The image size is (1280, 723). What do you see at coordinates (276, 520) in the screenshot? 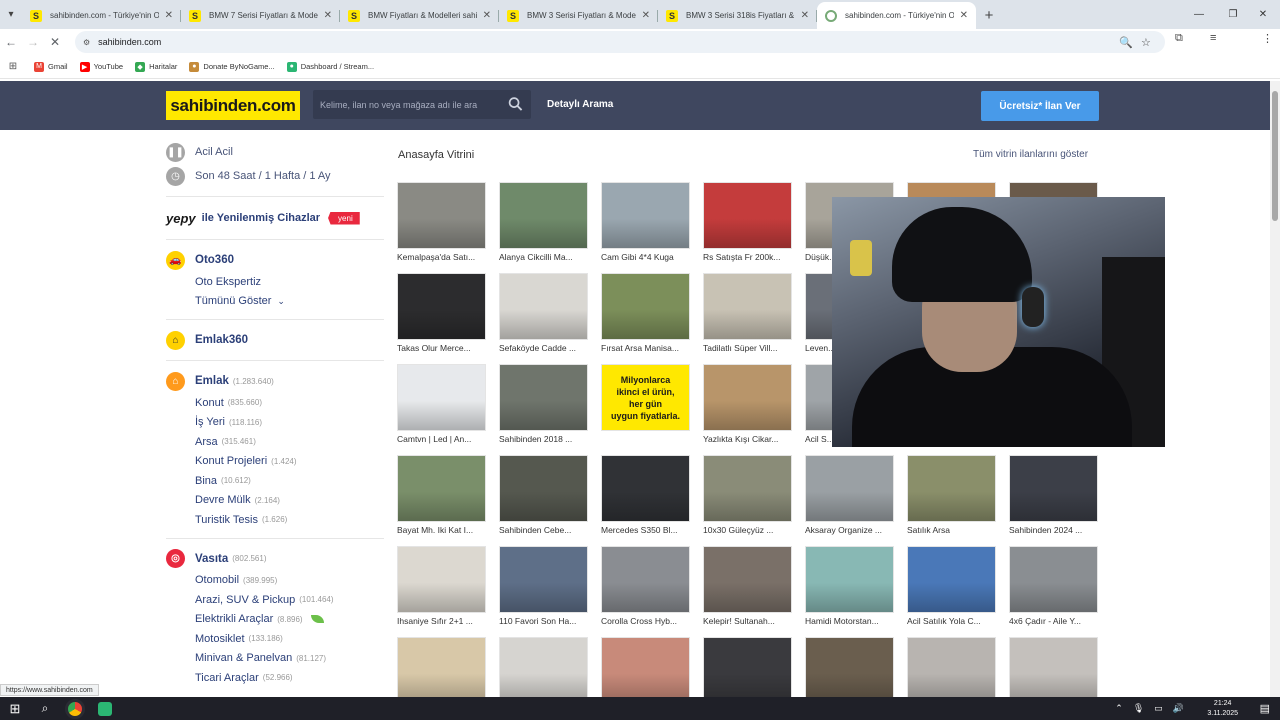
I see `emlak-sub-6: Turistik Tesis (1.626)` at bounding box center [276, 520].